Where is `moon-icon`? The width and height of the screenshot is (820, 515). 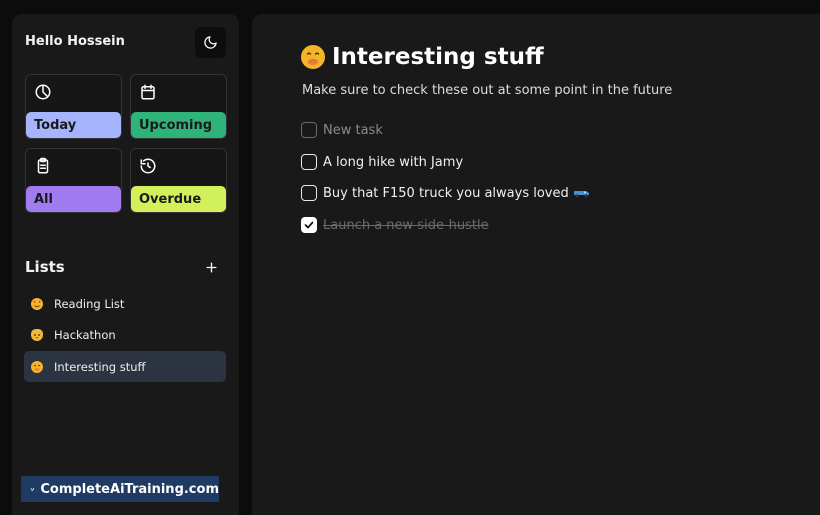
moon-icon is located at coordinates (210, 42).